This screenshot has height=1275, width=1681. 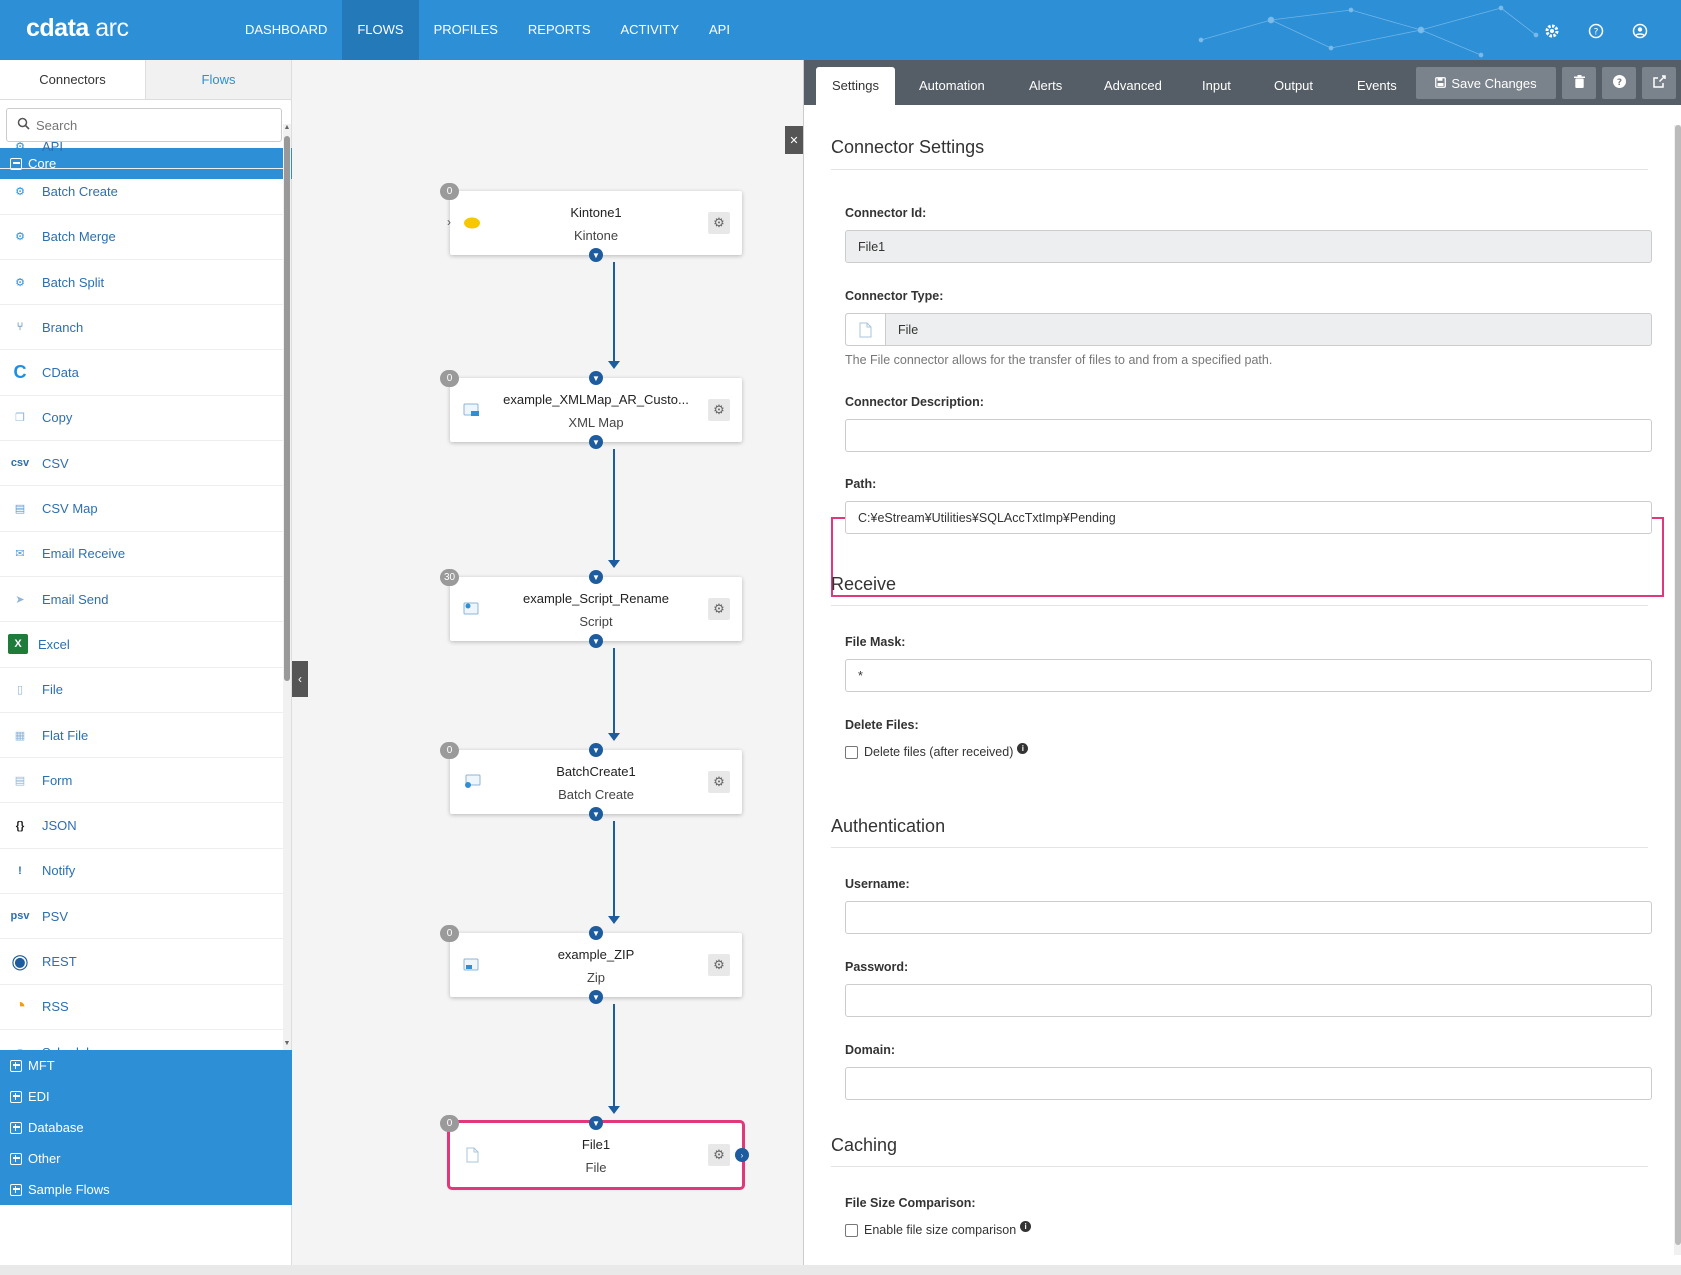 I want to click on file-size-checkbox: Enable file size comparison i, so click(x=938, y=1228).